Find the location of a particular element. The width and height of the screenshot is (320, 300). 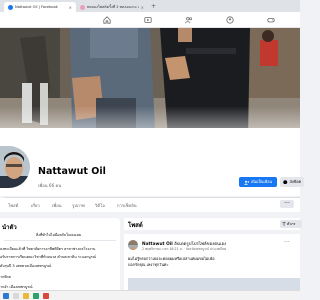

filter-button: ตัวกร is located at coordinates (291, 224).